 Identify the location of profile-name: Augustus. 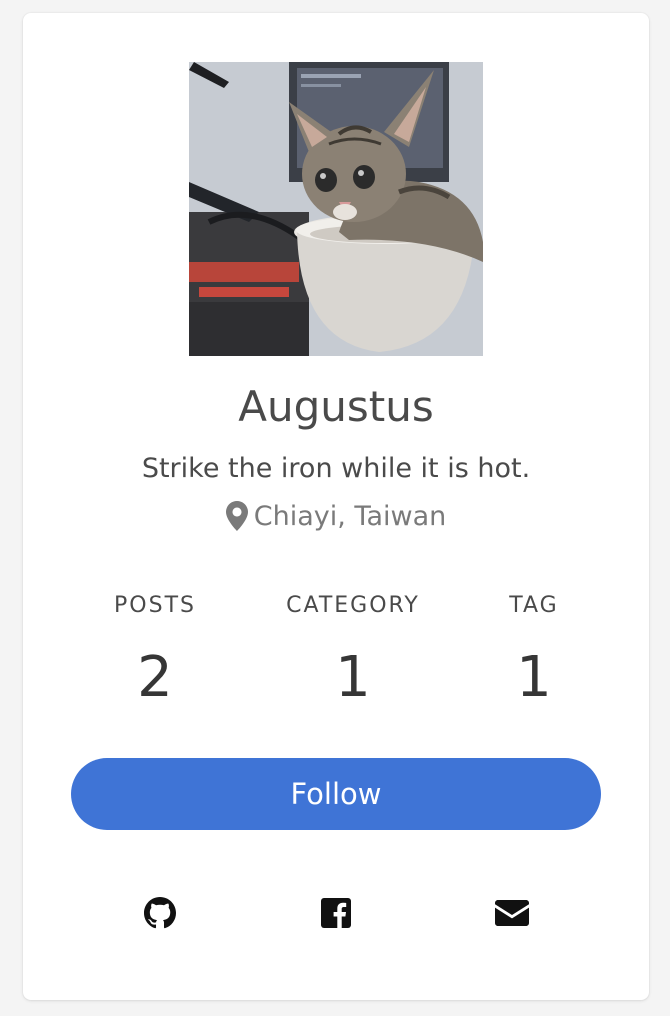
(336, 406).